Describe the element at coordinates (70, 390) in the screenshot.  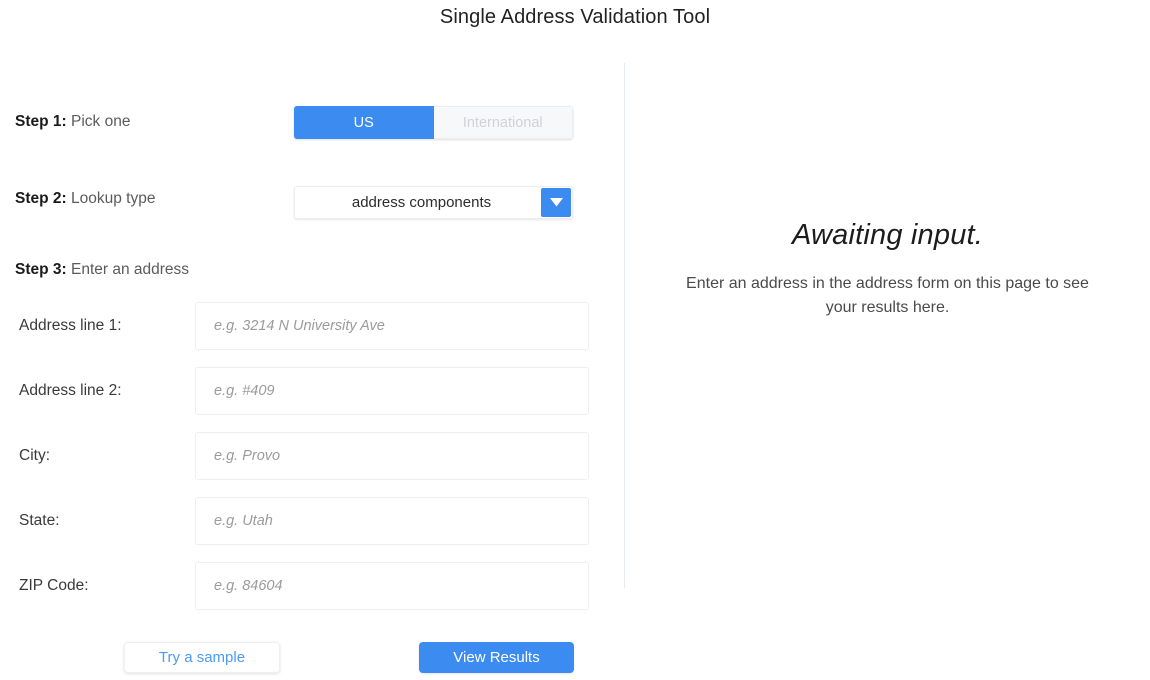
I see `label-address-line-2: Address line 2:` at that location.